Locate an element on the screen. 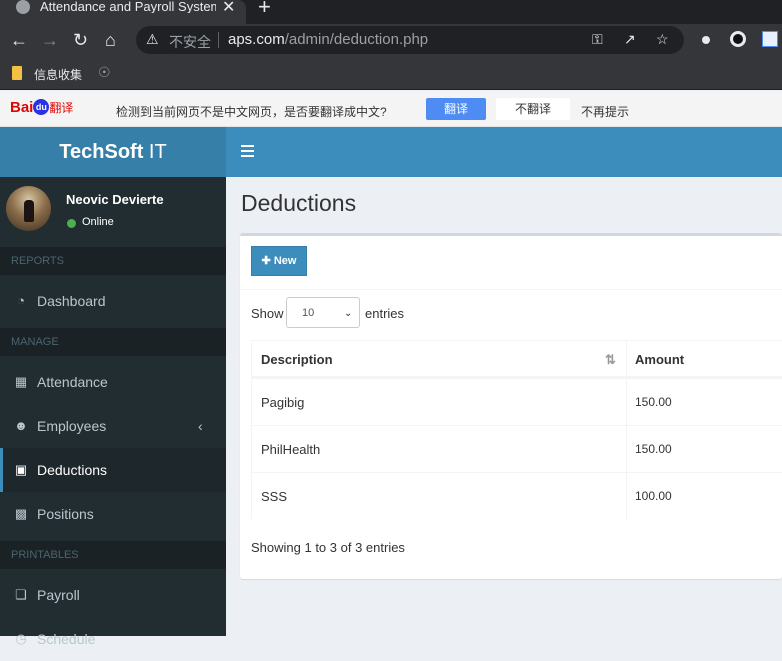 This screenshot has width=782, height=661. sidebar-item-payroll: ❏ Payroll is located at coordinates (113, 595).